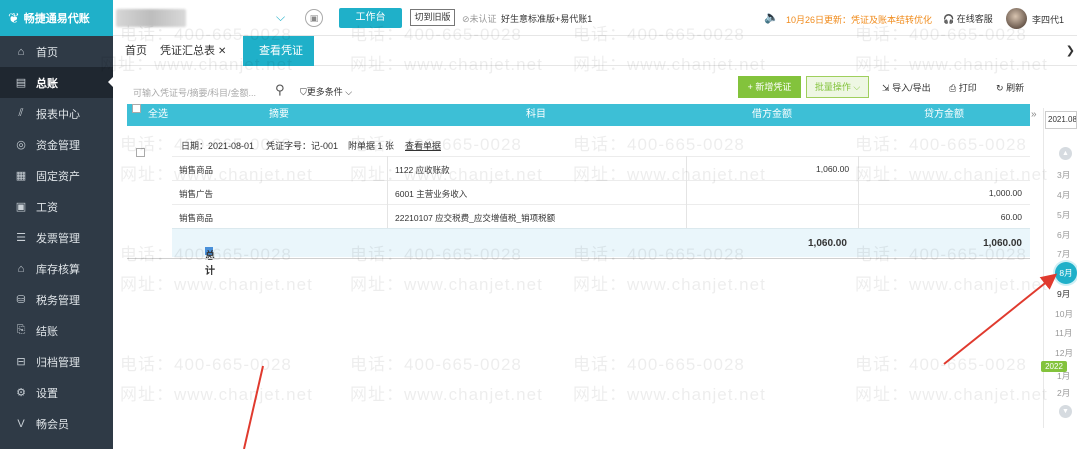  Describe the element at coordinates (1064, 353) in the screenshot. I see `month-item: 12月` at that location.